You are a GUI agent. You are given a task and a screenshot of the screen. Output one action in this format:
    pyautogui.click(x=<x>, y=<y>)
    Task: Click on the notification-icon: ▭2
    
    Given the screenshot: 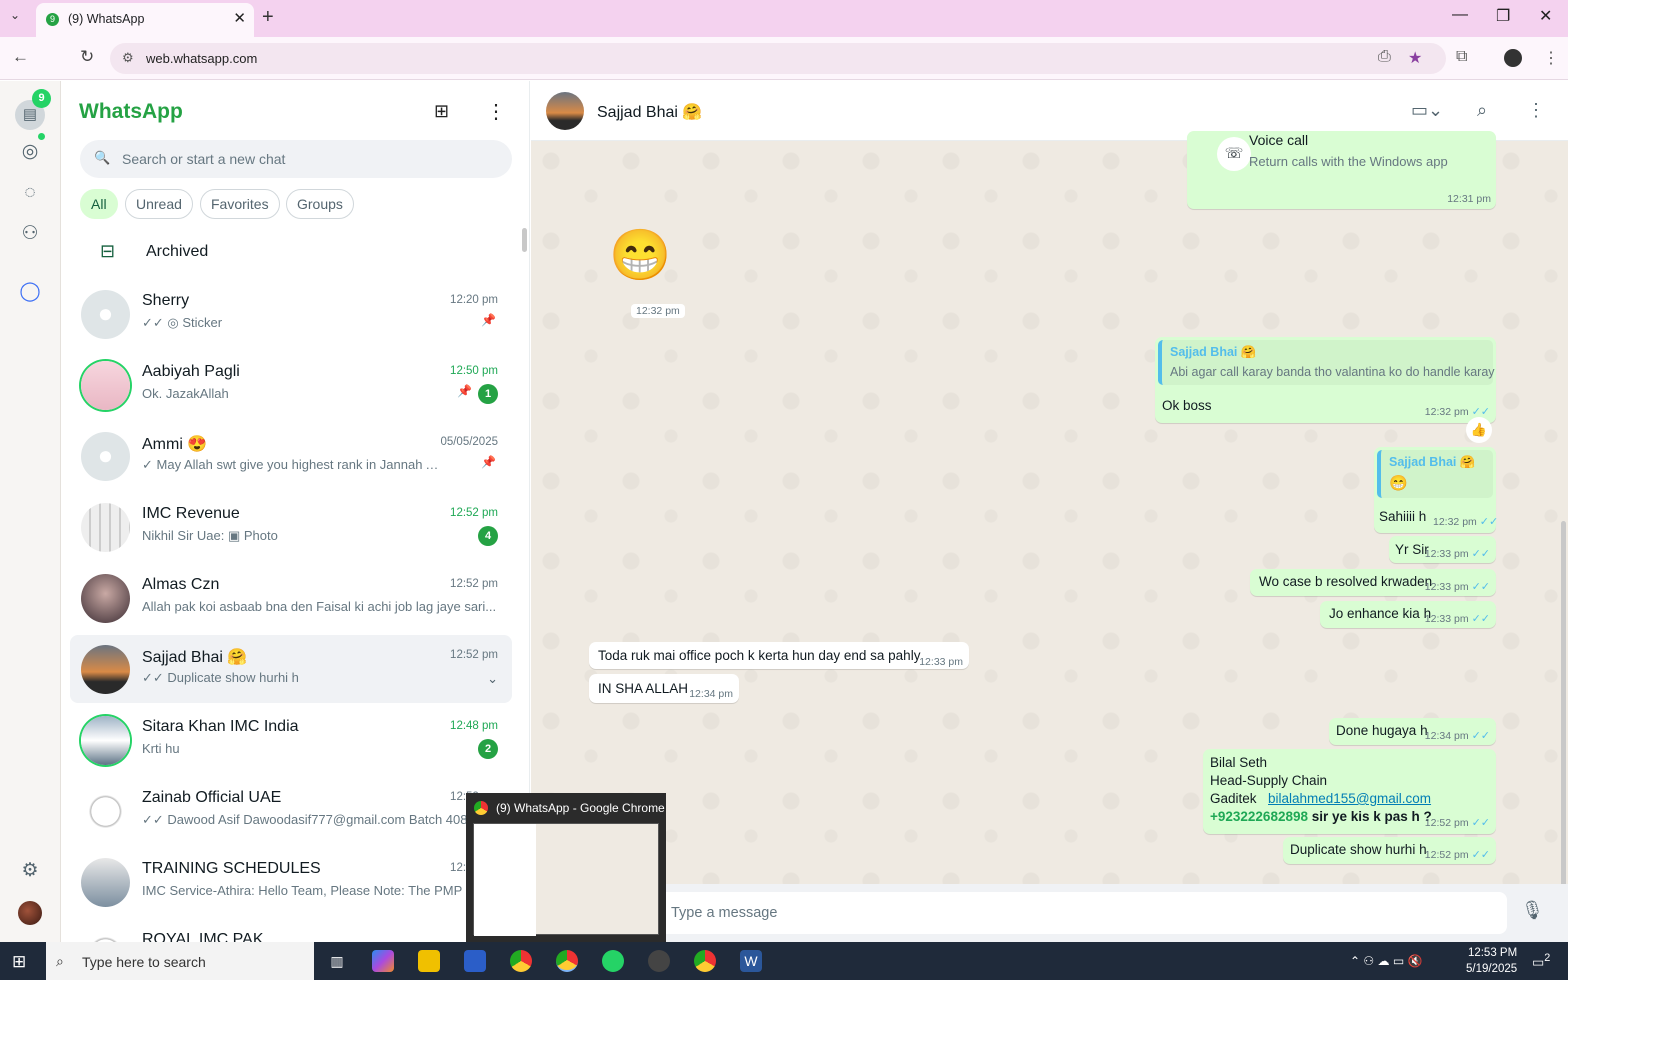 What is the action you would take?
    pyautogui.click(x=1541, y=961)
    